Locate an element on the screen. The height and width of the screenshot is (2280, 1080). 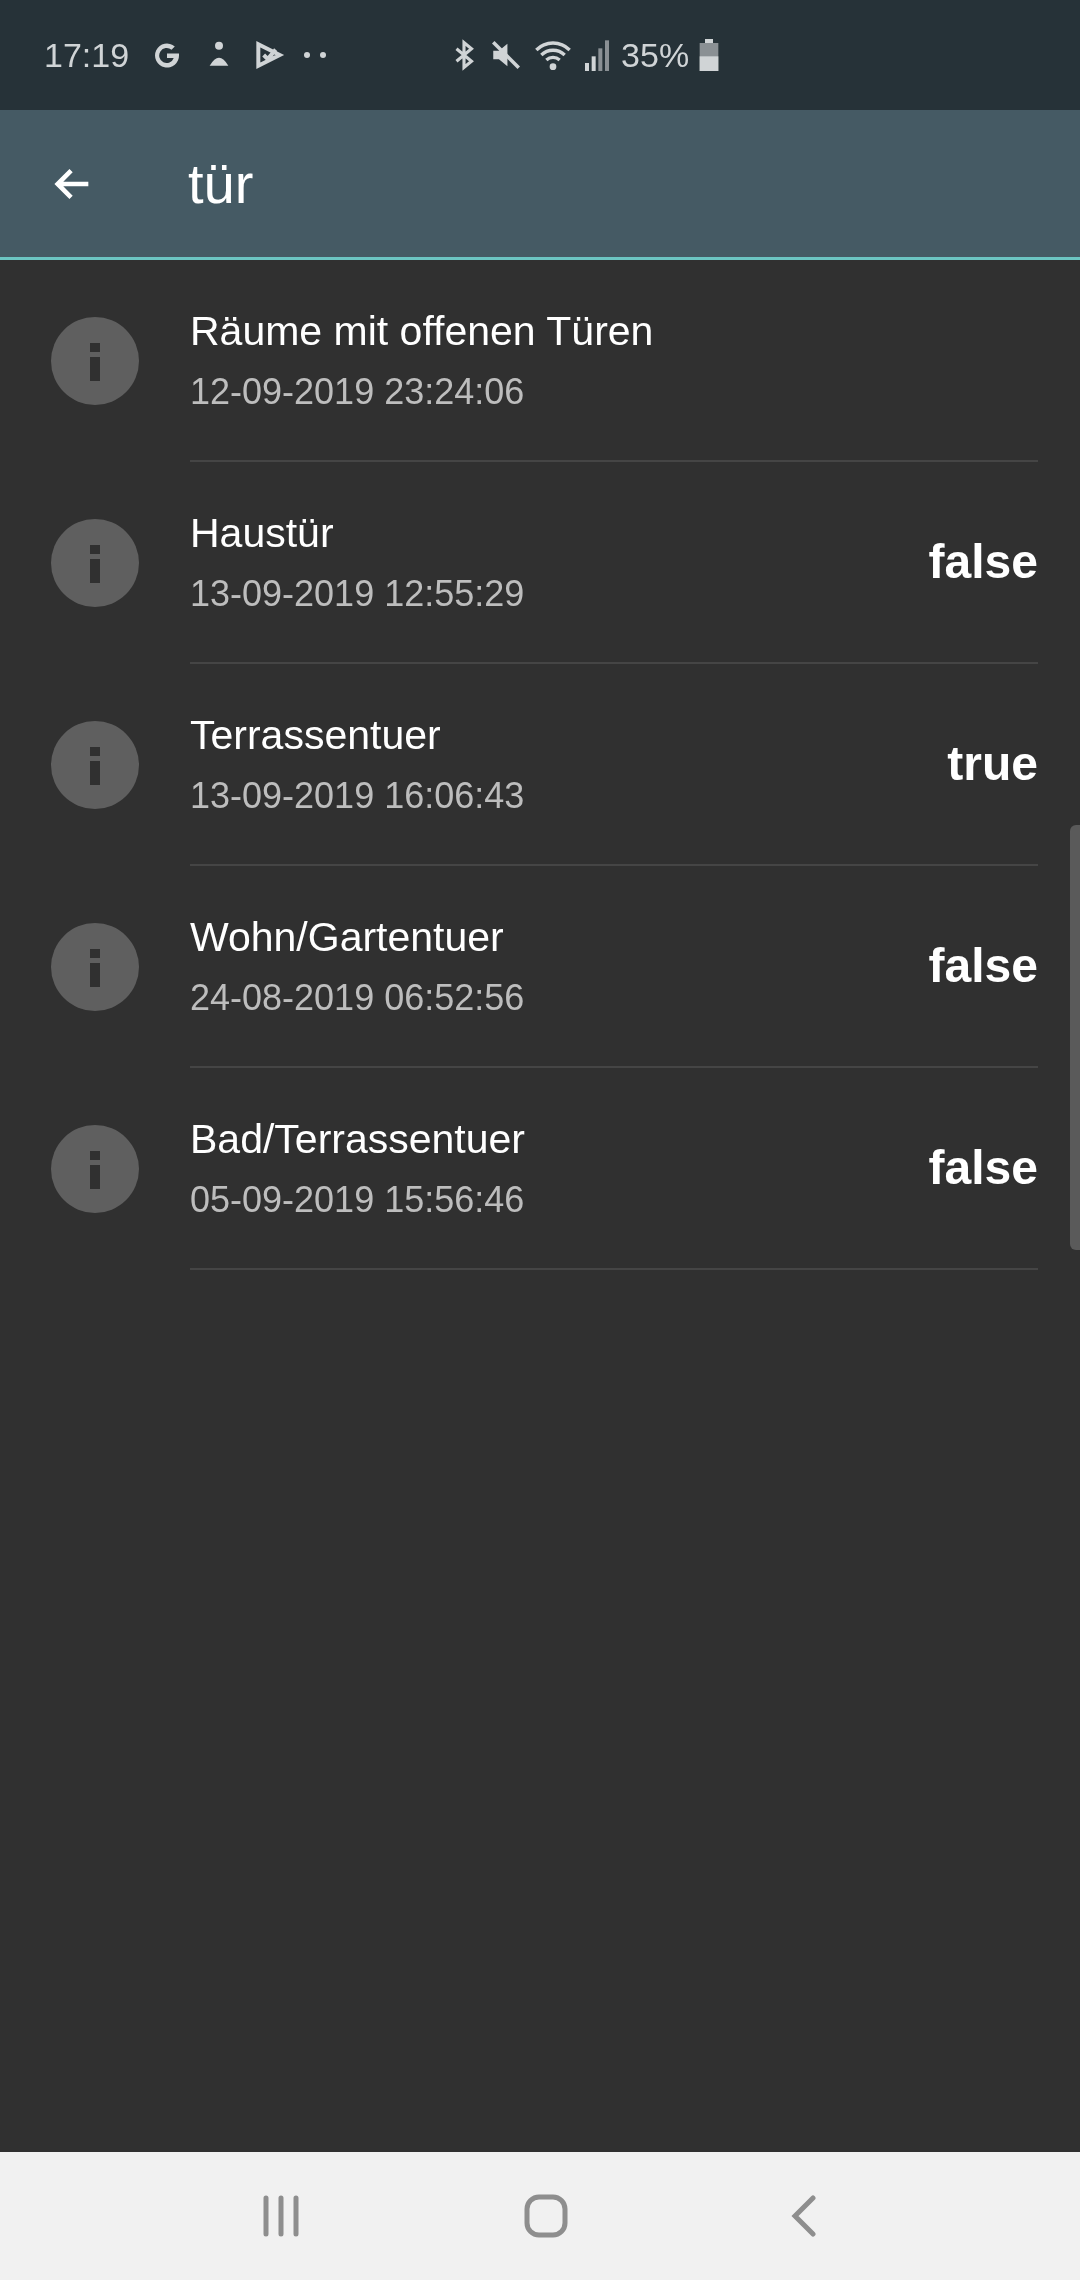
battery-percent: 35% is located at coordinates (655, 55).